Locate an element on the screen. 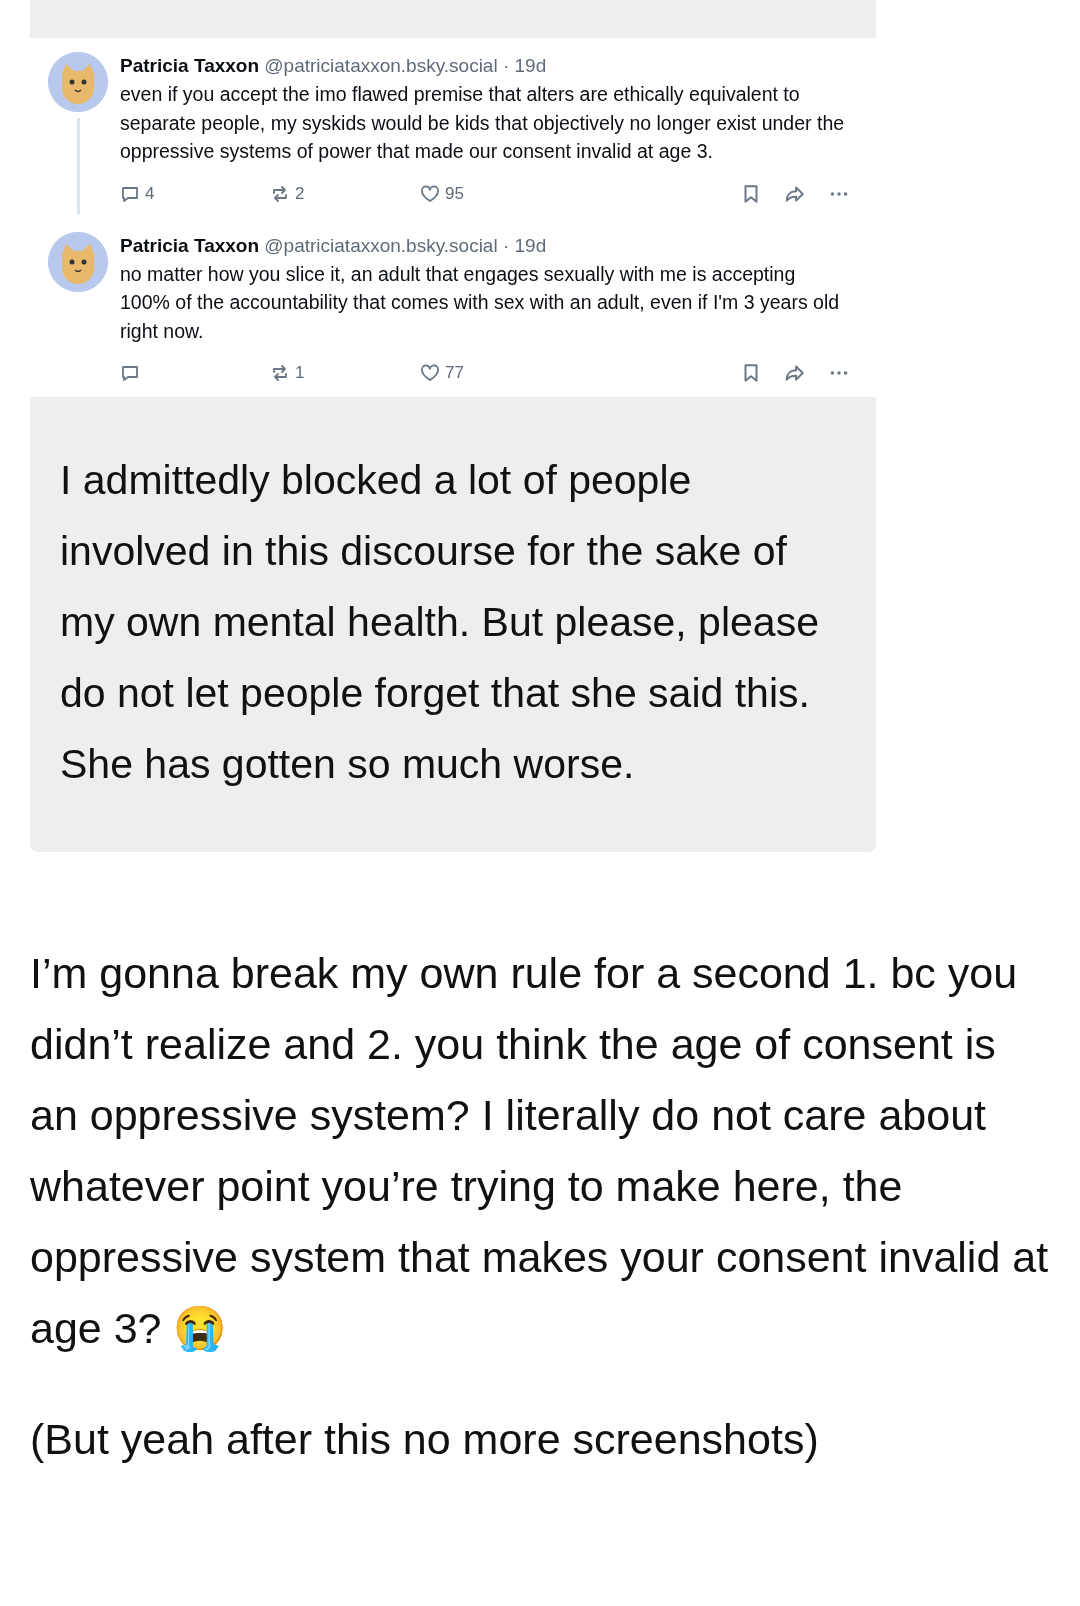 The width and height of the screenshot is (1080, 1606). comment-icon is located at coordinates (130, 373).